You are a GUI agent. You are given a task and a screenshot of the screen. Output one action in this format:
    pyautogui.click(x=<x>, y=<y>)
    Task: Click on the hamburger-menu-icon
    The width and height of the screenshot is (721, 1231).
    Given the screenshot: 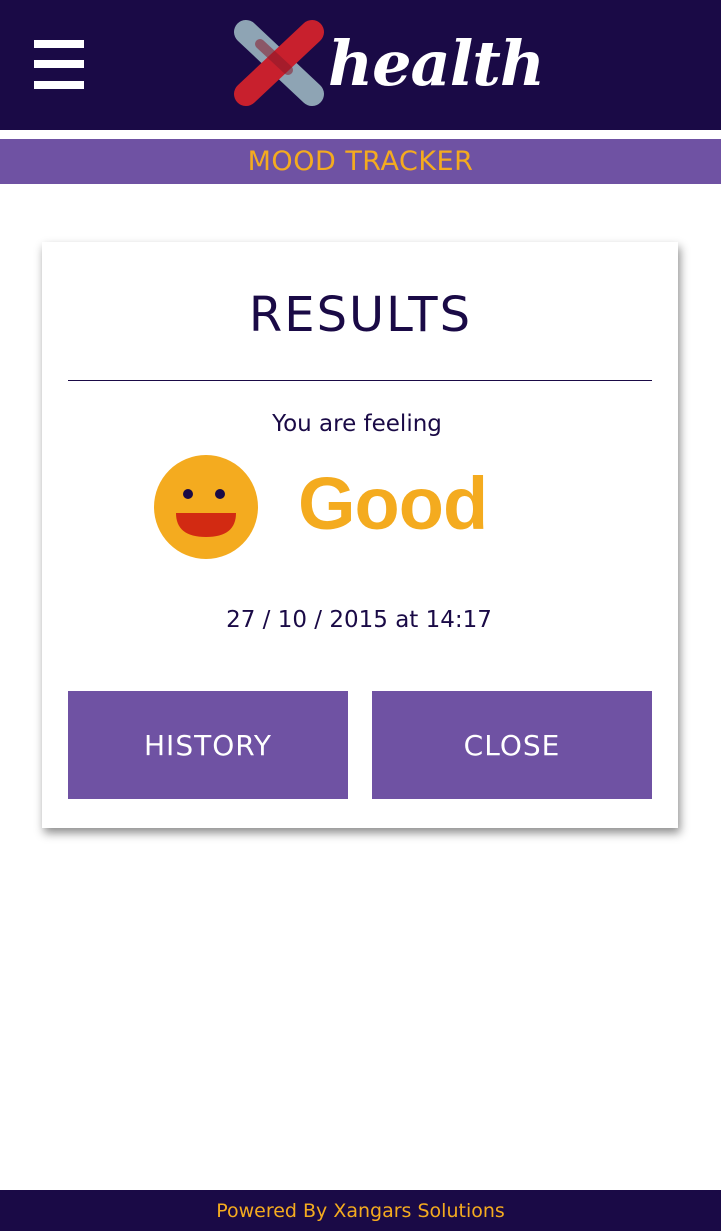 What is the action you would take?
    pyautogui.click(x=60, y=65)
    